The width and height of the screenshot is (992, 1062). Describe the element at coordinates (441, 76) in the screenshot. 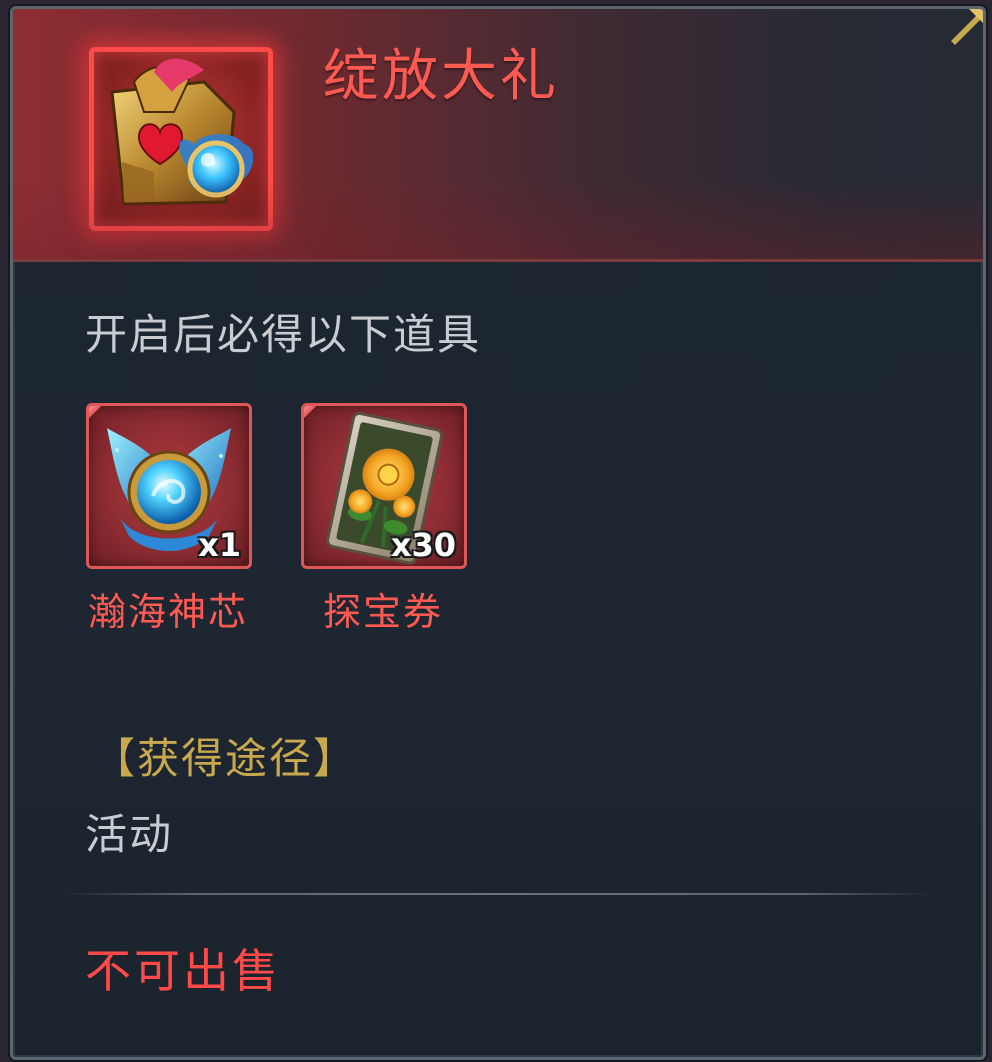

I see `item-title: 绽放大礼` at that location.